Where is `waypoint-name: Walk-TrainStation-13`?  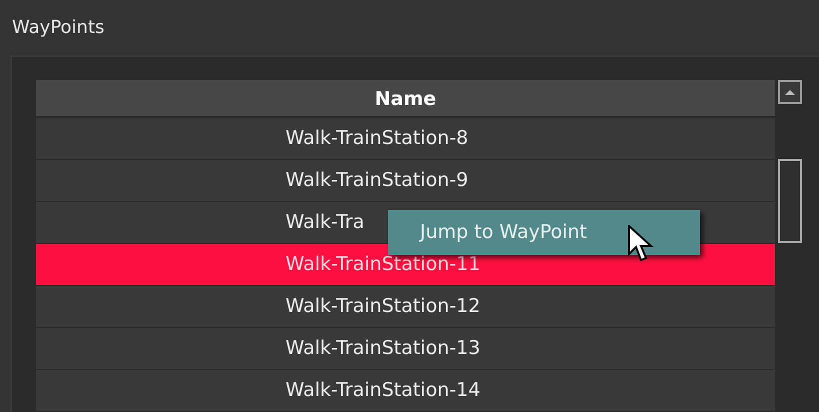
waypoint-name: Walk-TrainStation-13 is located at coordinates (383, 348).